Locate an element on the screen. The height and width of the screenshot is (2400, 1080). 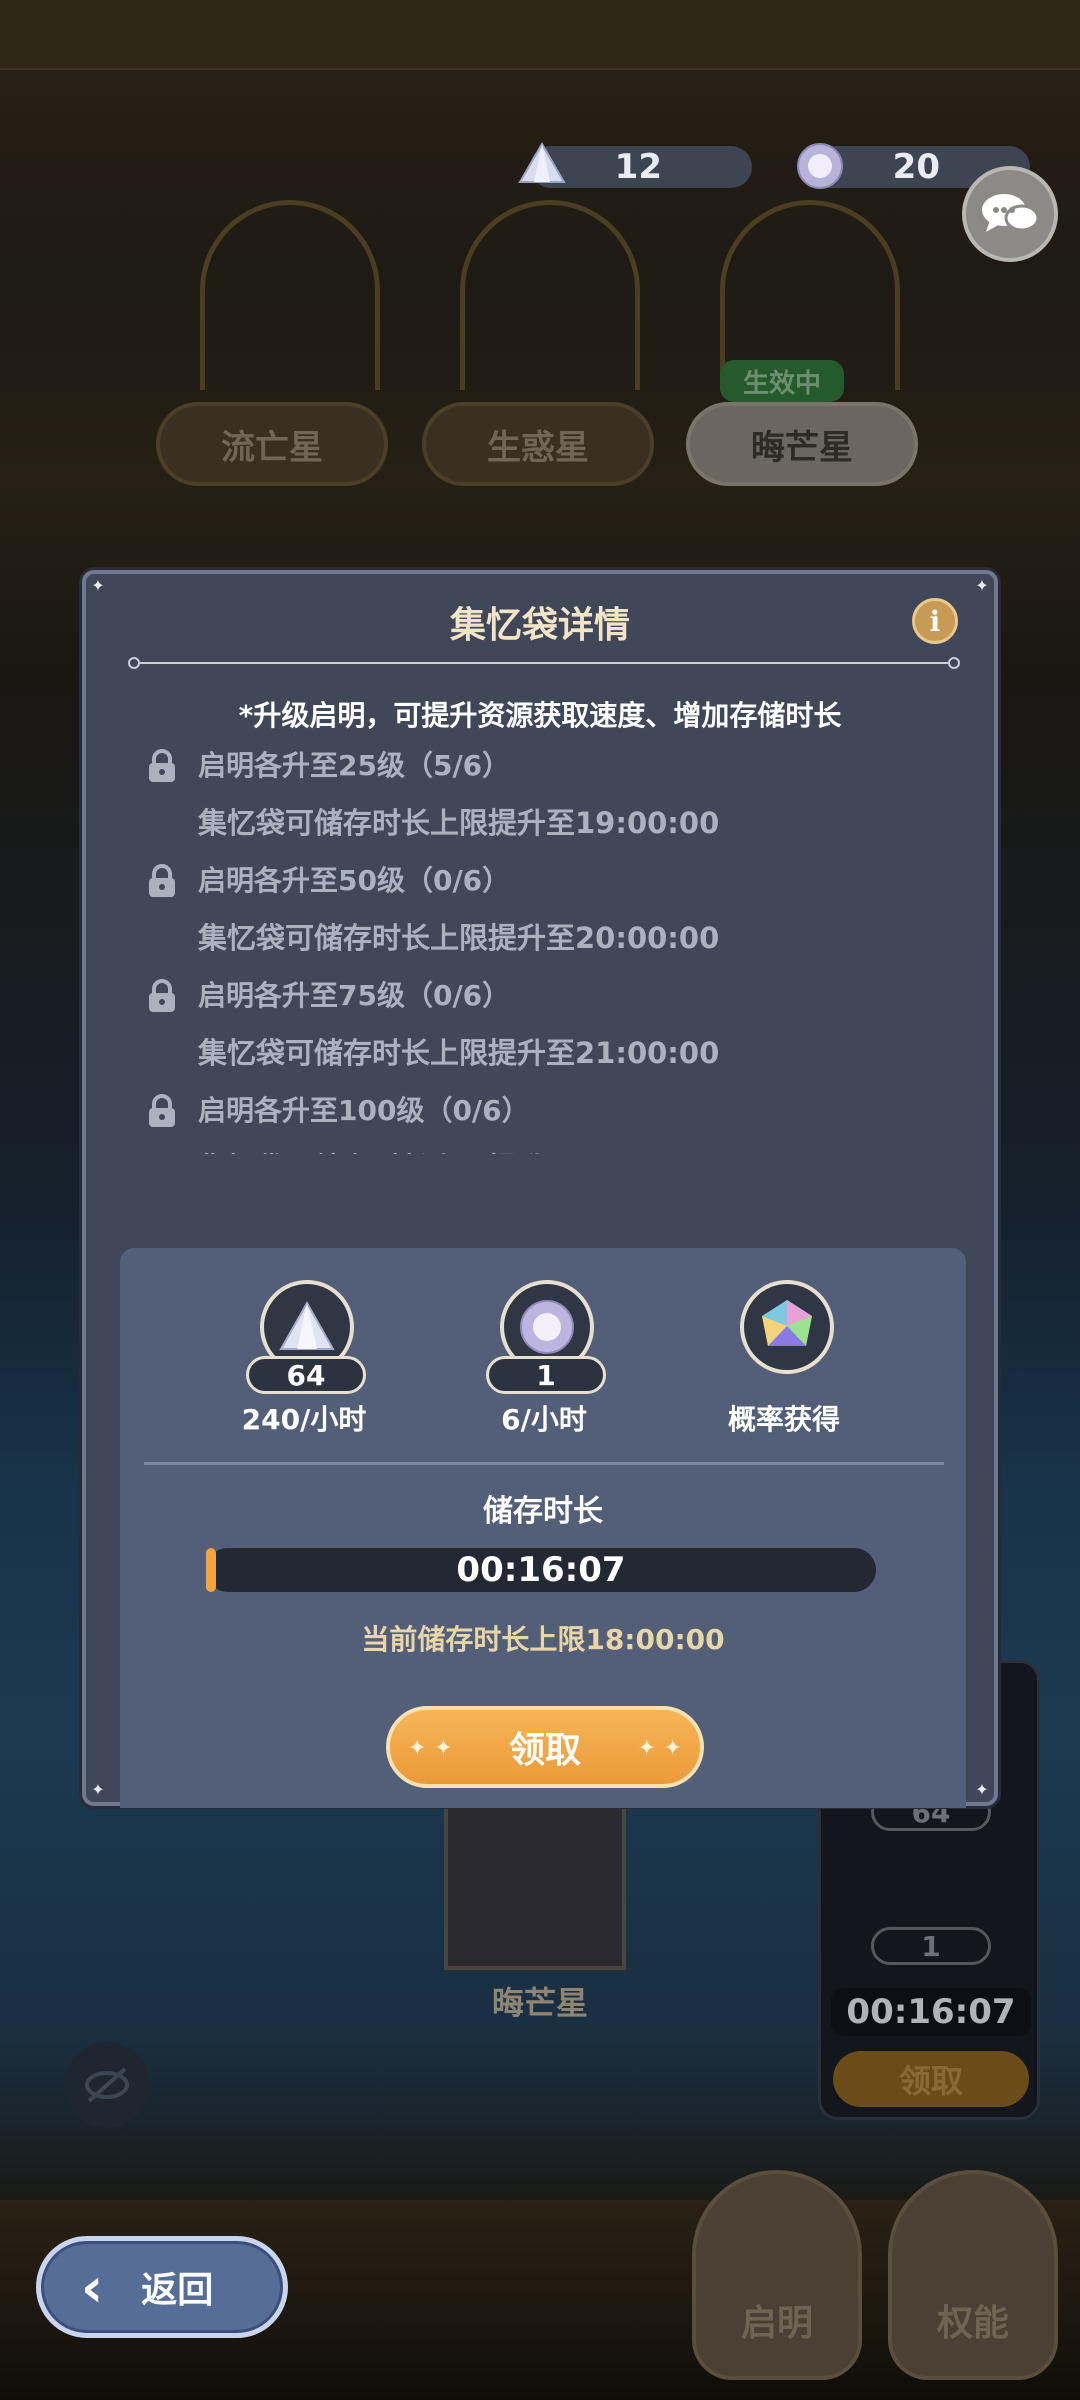
upgrade-notice: *升级启明，可提升资源获取速度、增加存储时长 is located at coordinates (540, 715).